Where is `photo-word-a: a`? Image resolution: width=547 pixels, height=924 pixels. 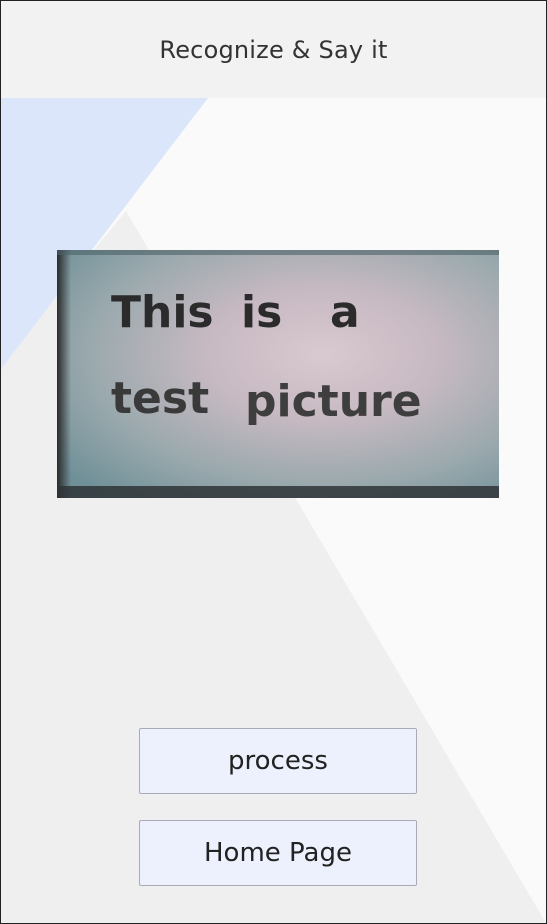 photo-word-a: a is located at coordinates (345, 312).